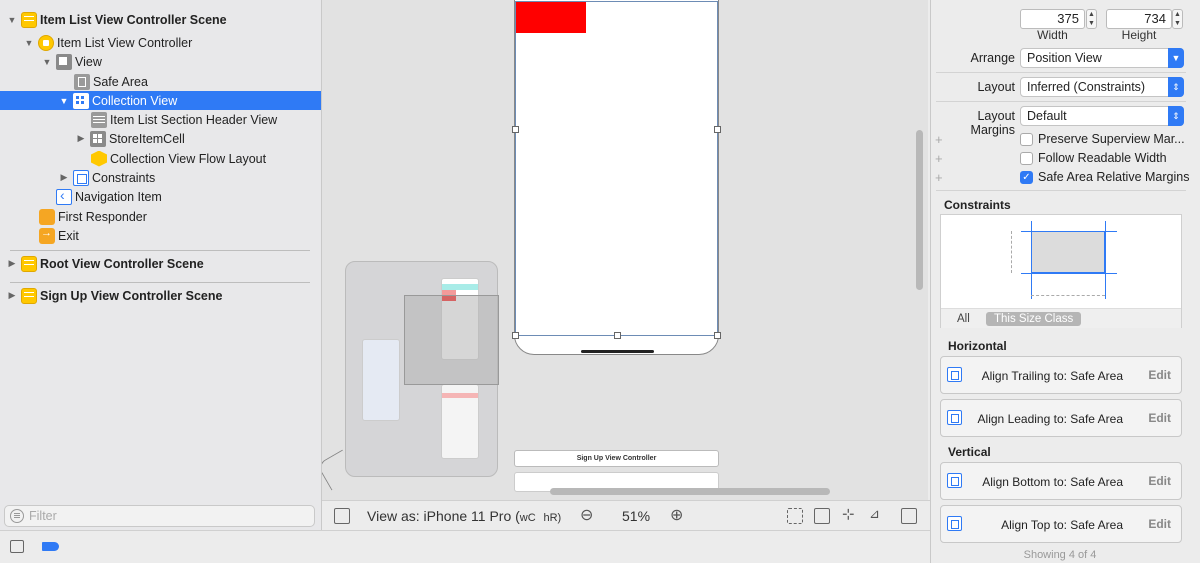 This screenshot has width=1200, height=563. I want to click on zoom-out-icon: ⊖, so click(586, 515).